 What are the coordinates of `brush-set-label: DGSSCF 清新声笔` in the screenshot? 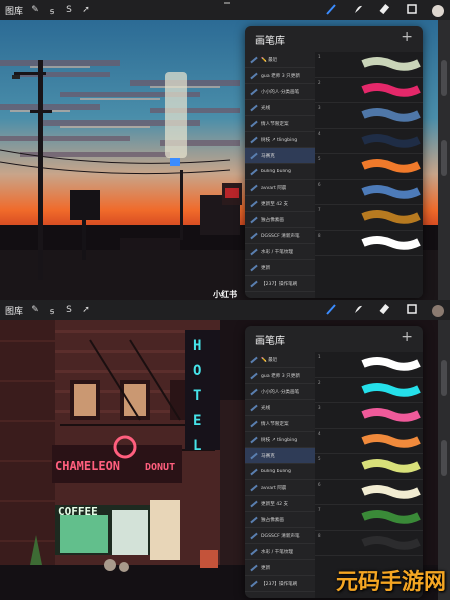 It's located at (280, 236).